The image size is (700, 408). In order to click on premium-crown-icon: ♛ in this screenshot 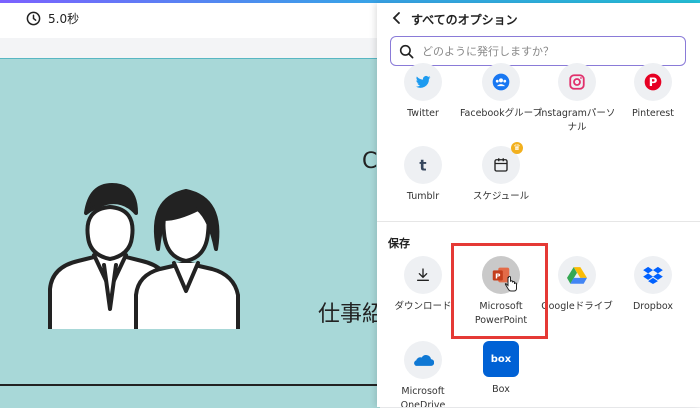, I will do `click(517, 148)`.